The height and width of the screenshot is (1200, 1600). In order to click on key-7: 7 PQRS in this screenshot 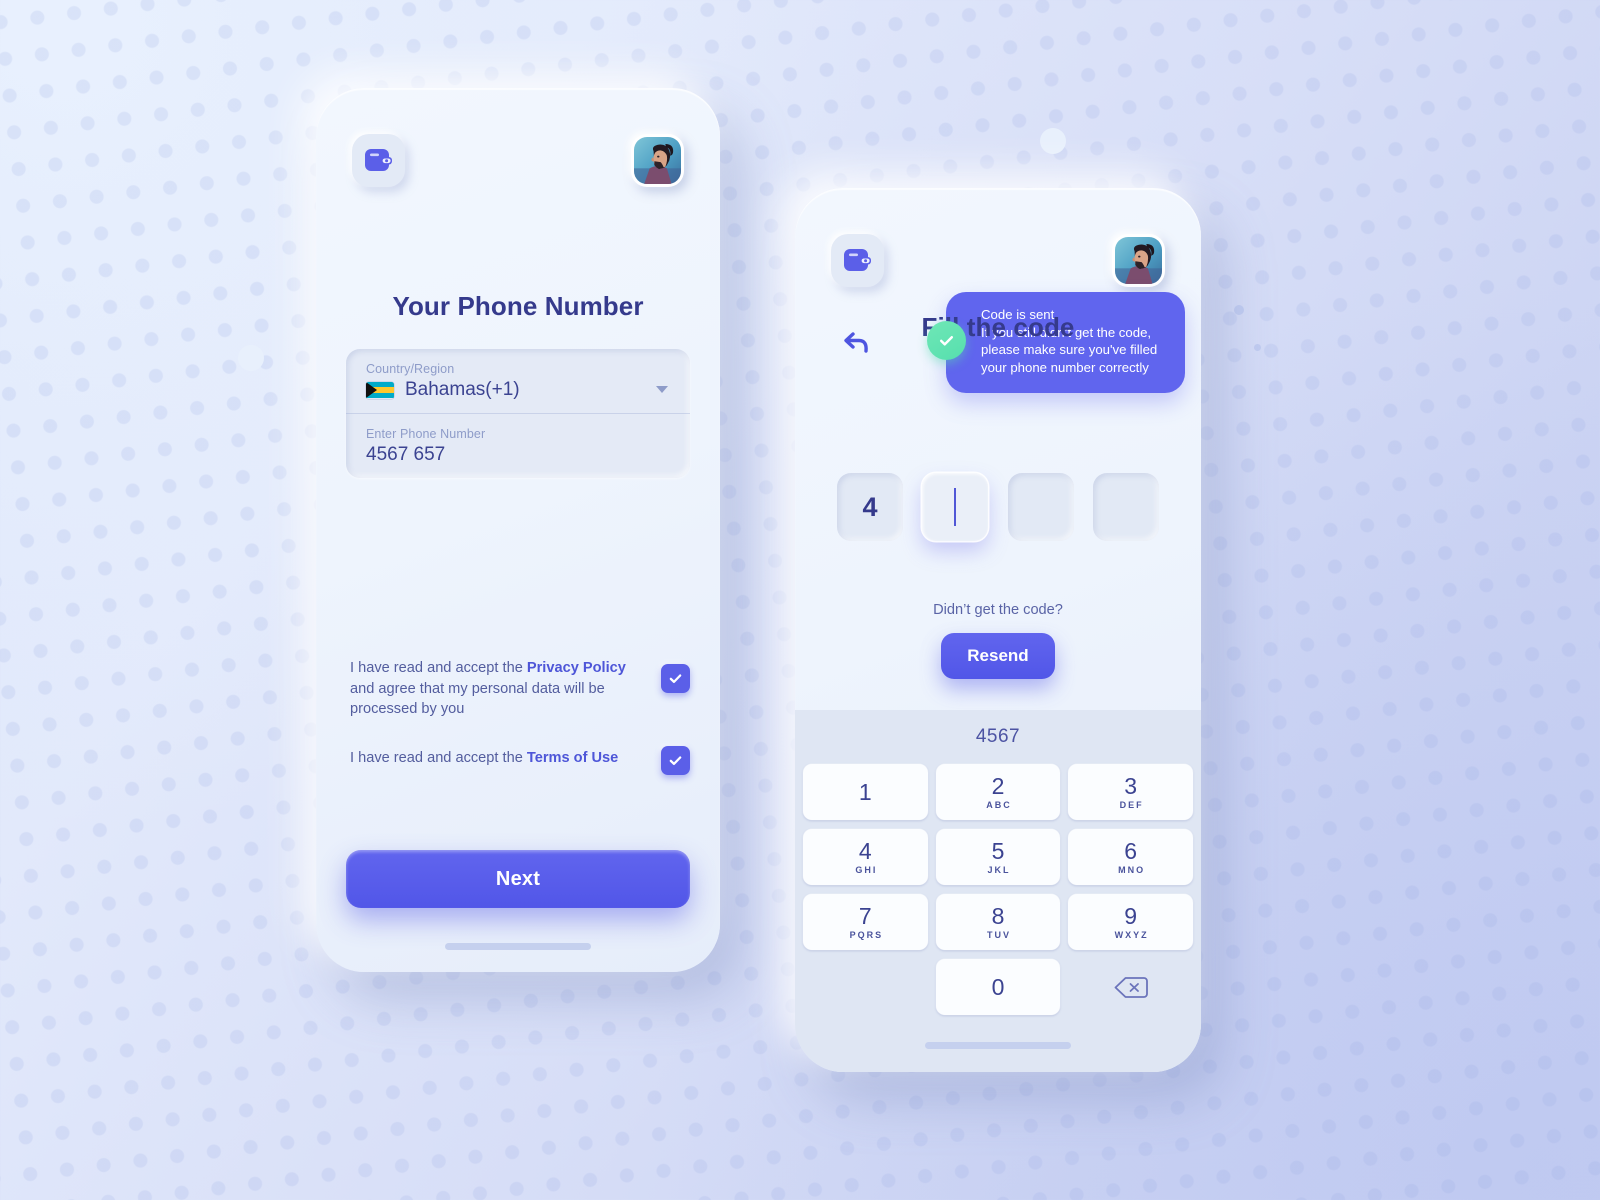, I will do `click(865, 922)`.